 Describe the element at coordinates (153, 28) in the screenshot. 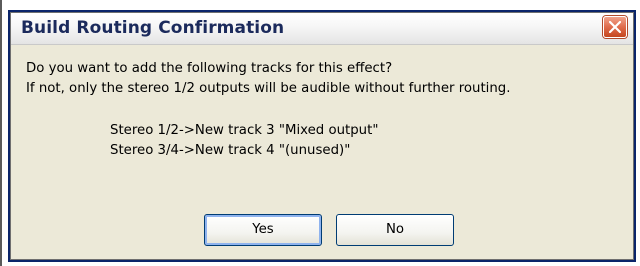

I see `dialog-title: Build Routing Confirmation` at that location.